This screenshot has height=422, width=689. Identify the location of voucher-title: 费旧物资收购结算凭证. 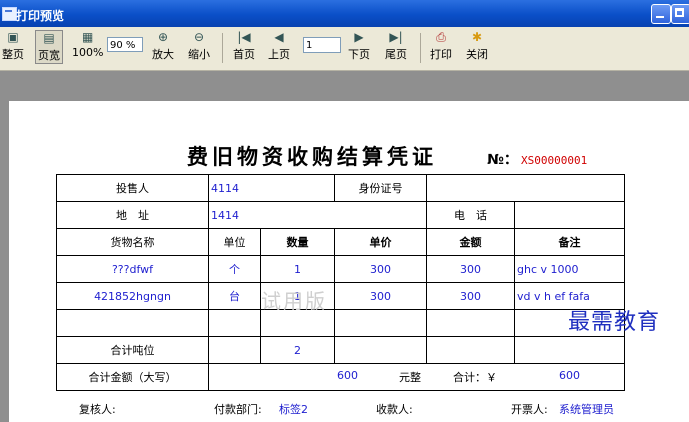
(312, 156).